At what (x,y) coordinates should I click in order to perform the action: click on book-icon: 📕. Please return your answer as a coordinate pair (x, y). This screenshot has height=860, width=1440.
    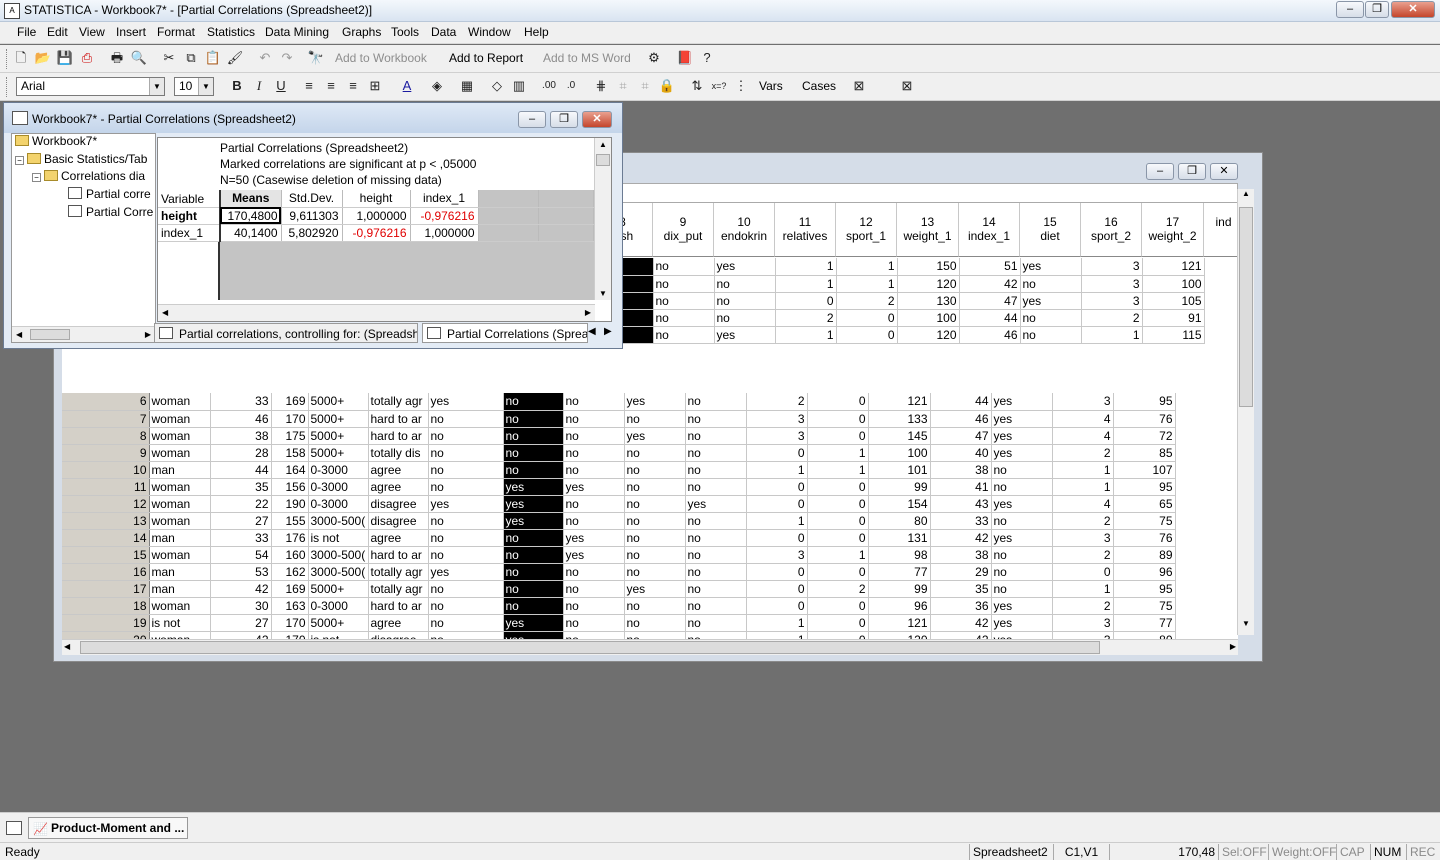
    Looking at the image, I should click on (685, 58).